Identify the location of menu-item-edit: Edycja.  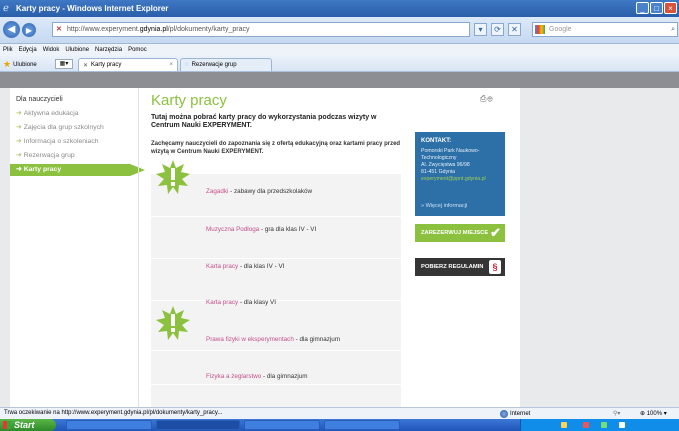
(28, 50).